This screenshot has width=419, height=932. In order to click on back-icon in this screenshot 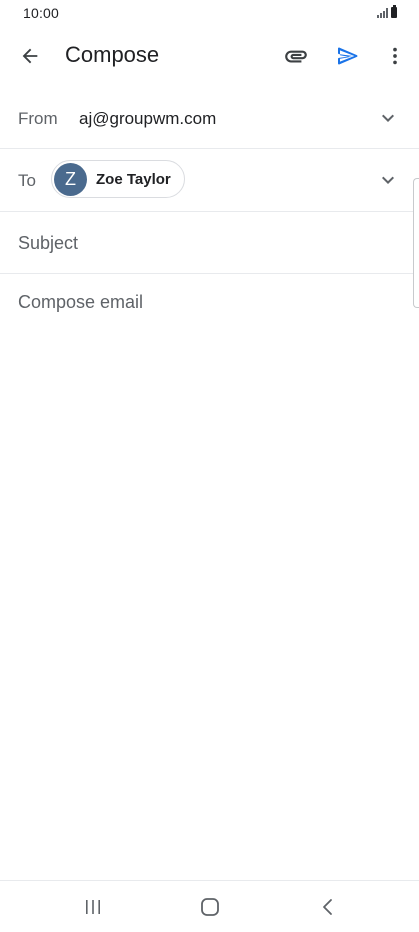, I will do `click(327, 907)`.